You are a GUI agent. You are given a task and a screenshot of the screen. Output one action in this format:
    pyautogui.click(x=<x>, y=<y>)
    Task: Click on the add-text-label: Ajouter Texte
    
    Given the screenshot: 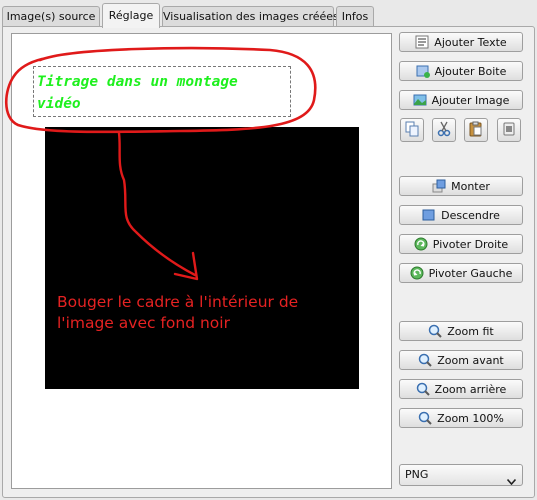 What is the action you would take?
    pyautogui.click(x=470, y=42)
    